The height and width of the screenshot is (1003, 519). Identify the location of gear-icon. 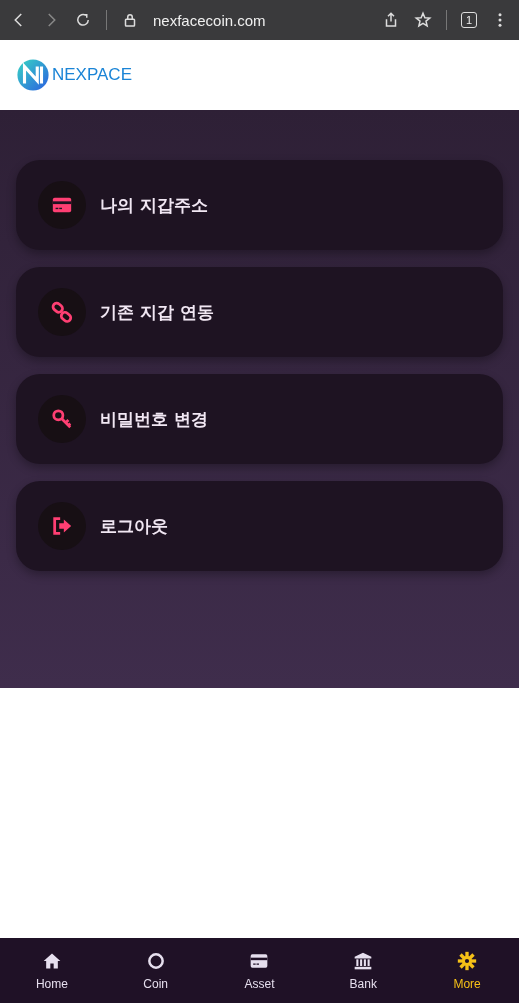
(467, 960).